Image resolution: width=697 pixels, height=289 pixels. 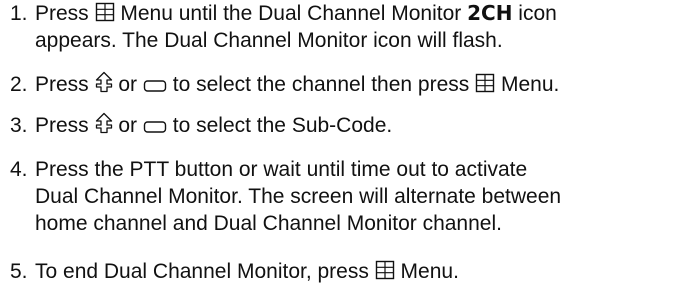 What do you see at coordinates (19, 271) in the screenshot?
I see `step-number: 5.` at bounding box center [19, 271].